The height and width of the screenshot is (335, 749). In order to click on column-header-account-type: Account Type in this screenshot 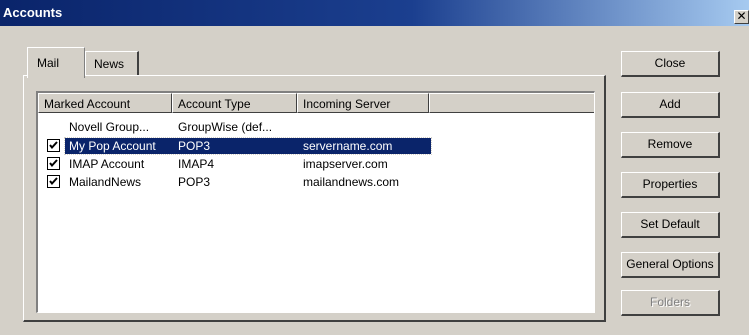, I will do `click(234, 103)`.